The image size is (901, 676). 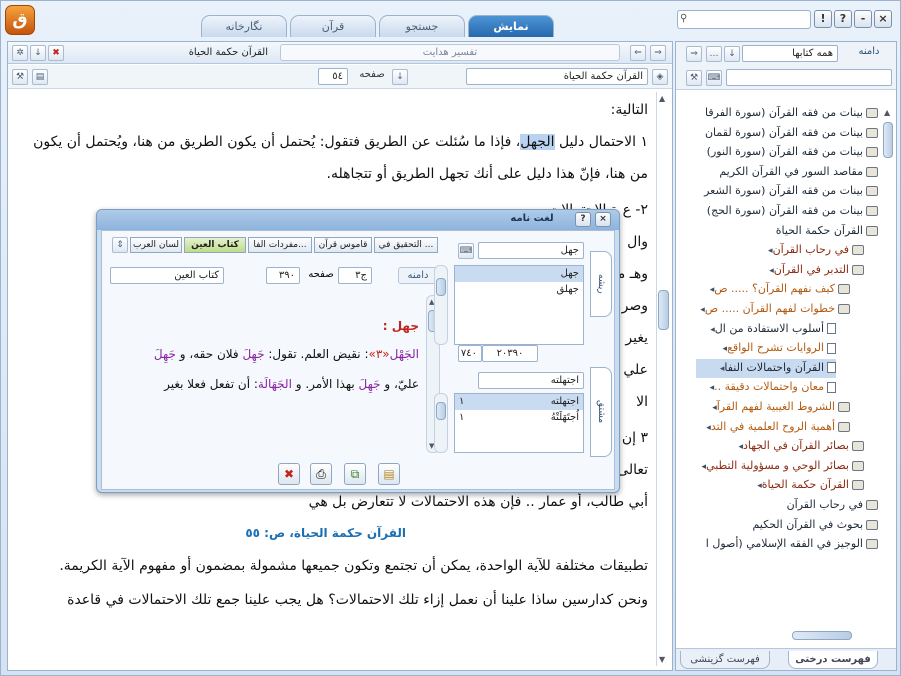 I want to click on layout-icon: ▤, so click(x=40, y=77).